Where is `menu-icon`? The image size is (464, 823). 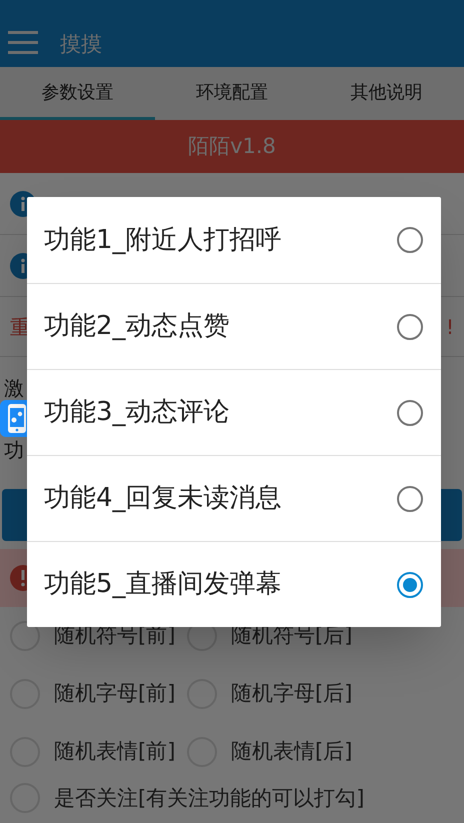
menu-icon is located at coordinates (23, 42).